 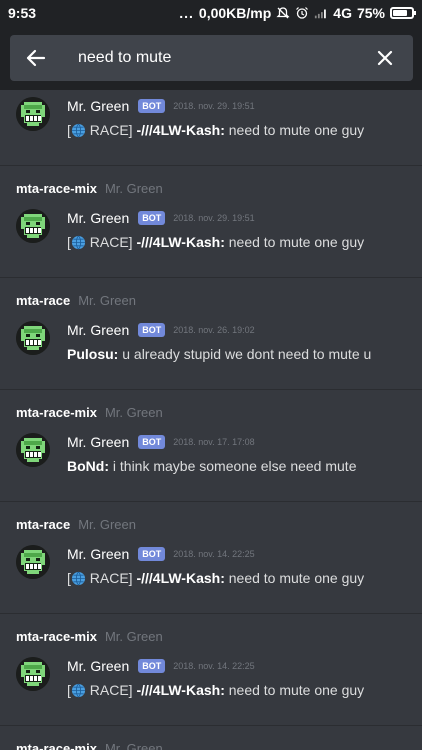 I want to click on message-header: Mr. Green BOT 2018. nov. 26. 19:02, so click(x=161, y=330).